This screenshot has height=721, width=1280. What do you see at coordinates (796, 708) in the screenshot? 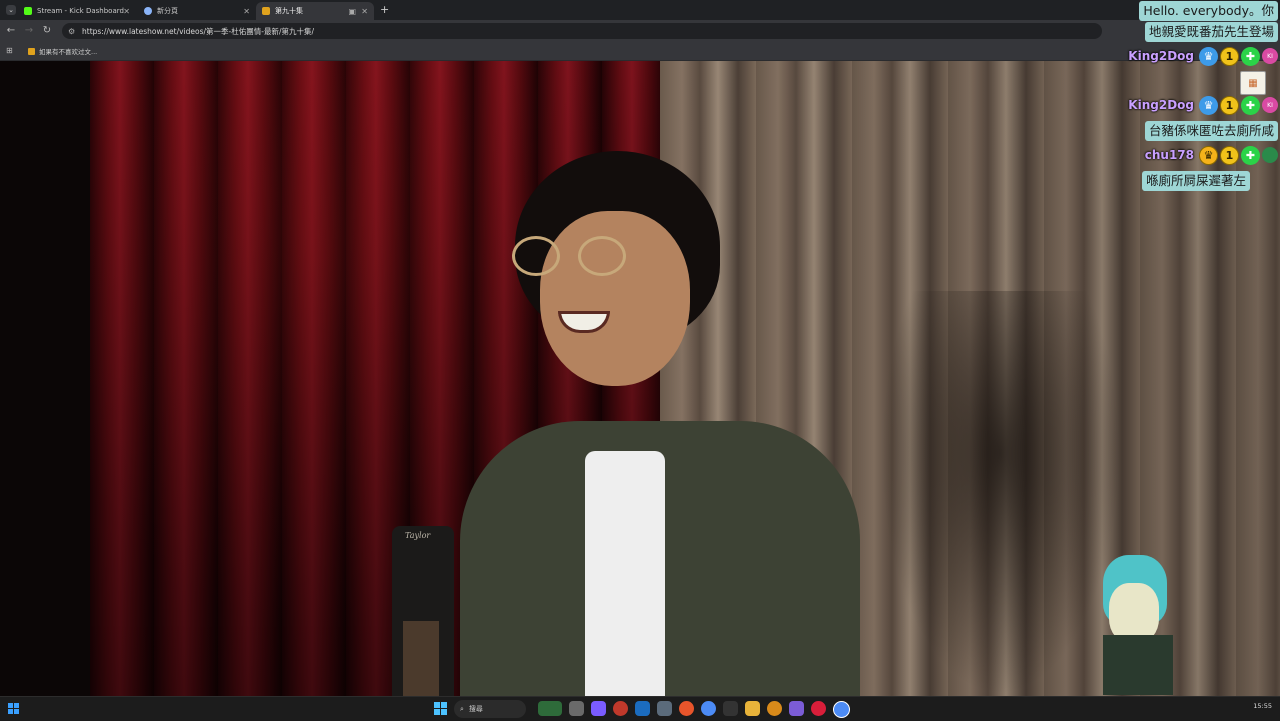
I see `discord-icon` at bounding box center [796, 708].